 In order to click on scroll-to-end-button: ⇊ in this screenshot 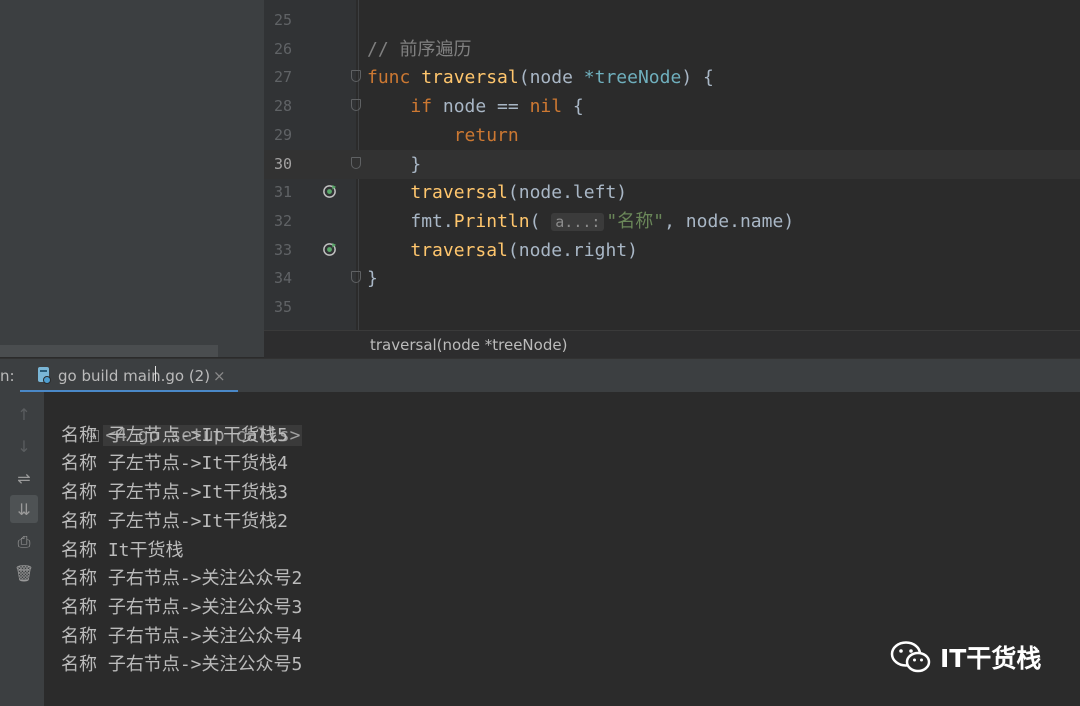, I will do `click(24, 509)`.